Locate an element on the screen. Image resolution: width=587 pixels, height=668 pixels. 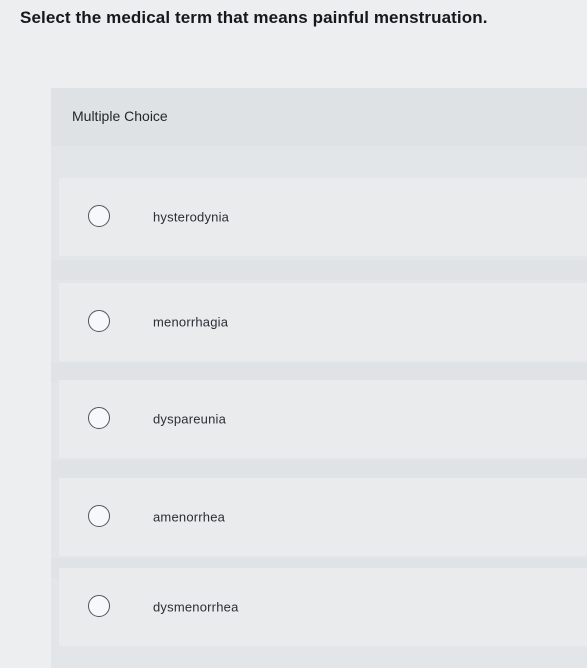
option-dyspareunia: dyspareunia is located at coordinates (323, 419).